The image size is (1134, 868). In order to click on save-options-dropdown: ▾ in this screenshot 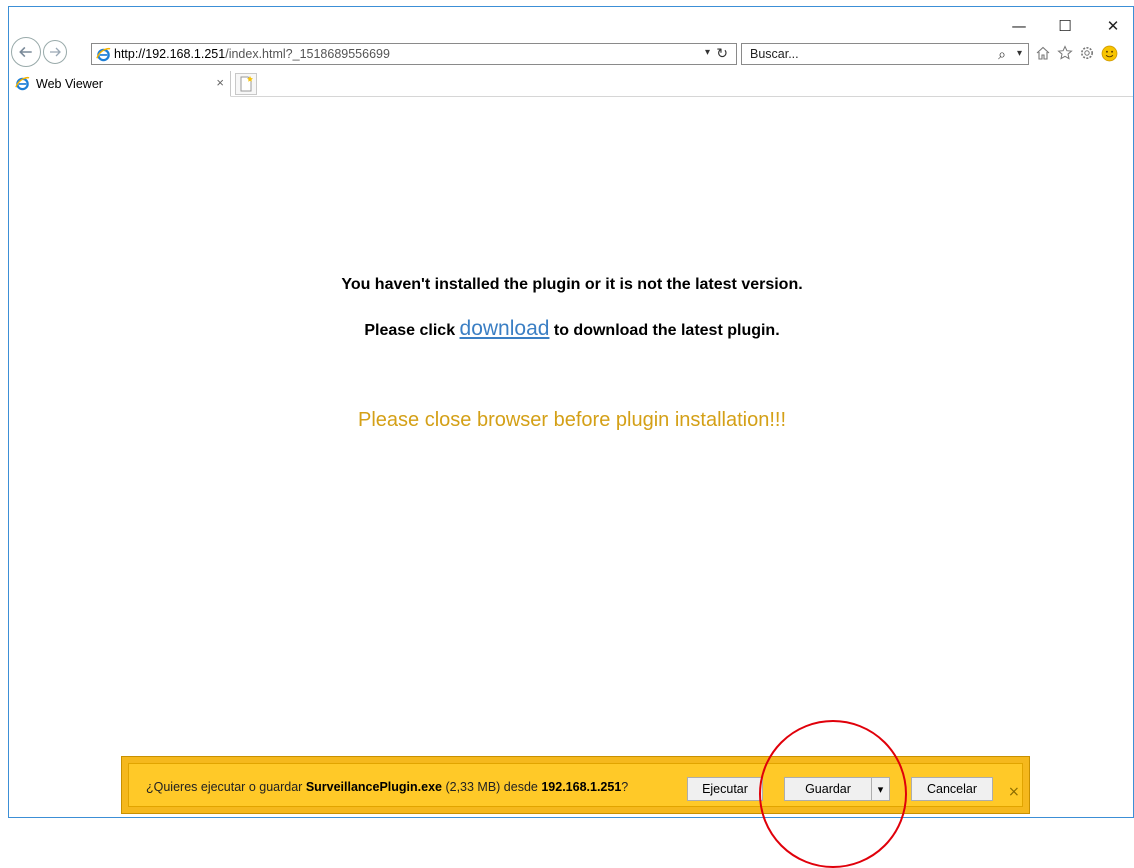, I will do `click(880, 789)`.